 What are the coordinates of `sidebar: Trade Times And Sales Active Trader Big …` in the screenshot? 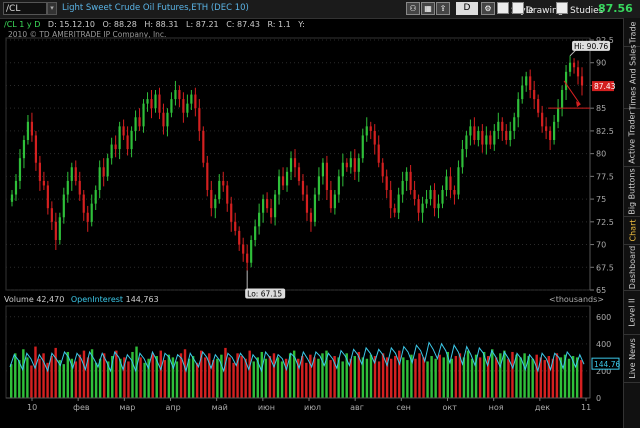 It's located at (631, 223).